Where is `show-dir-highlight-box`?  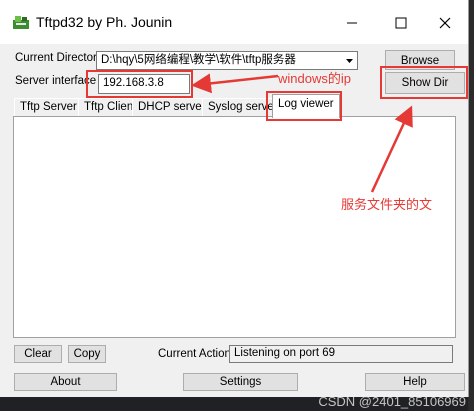 show-dir-highlight-box is located at coordinates (424, 82).